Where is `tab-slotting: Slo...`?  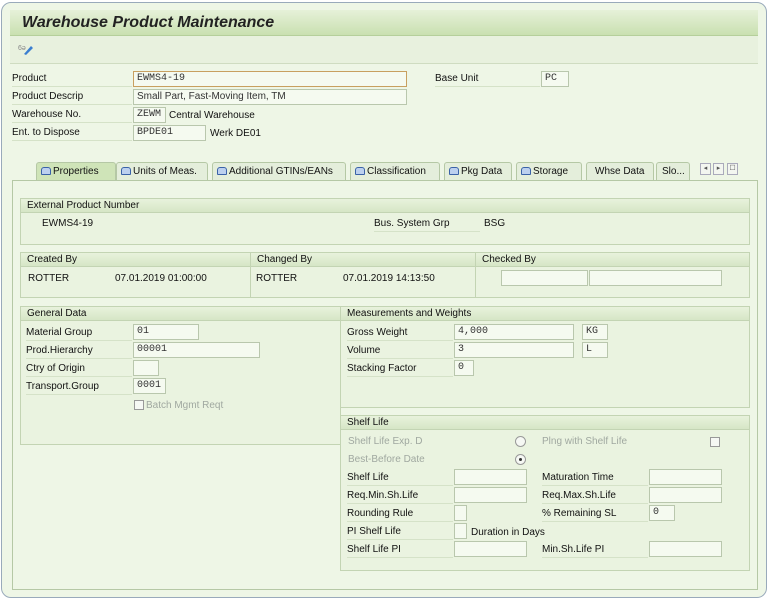
tab-slotting: Slo... is located at coordinates (673, 171).